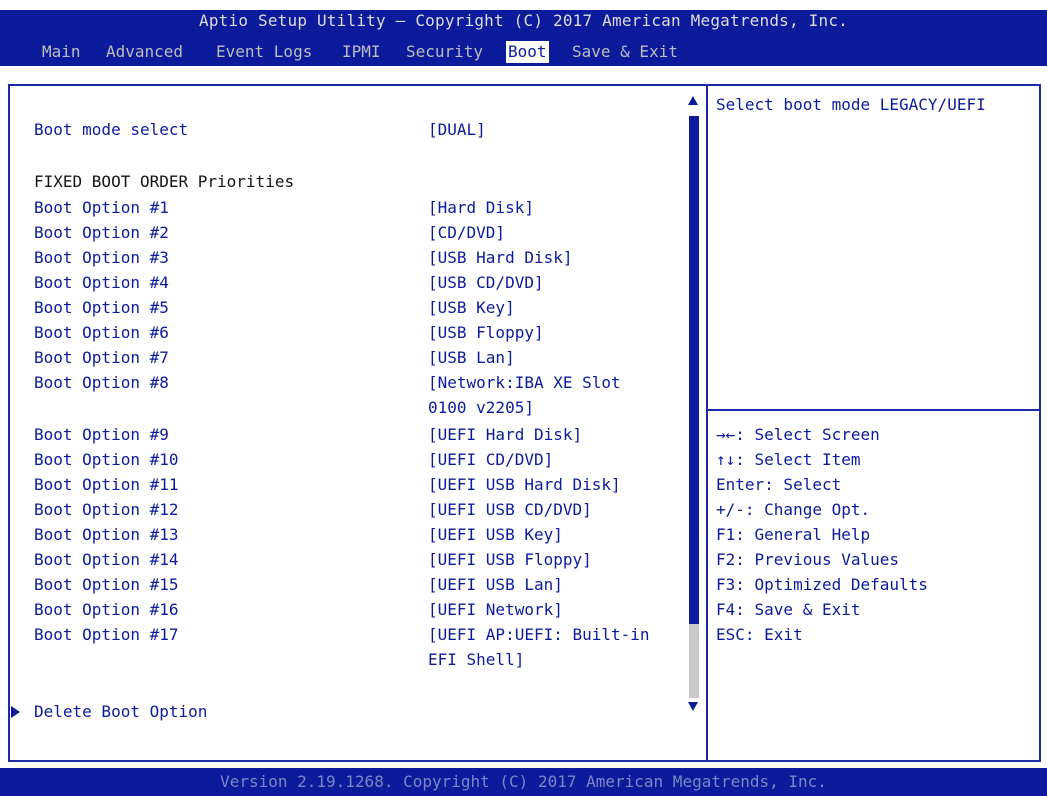  What do you see at coordinates (101, 258) in the screenshot?
I see `boot-option-label: Boot Option #3` at bounding box center [101, 258].